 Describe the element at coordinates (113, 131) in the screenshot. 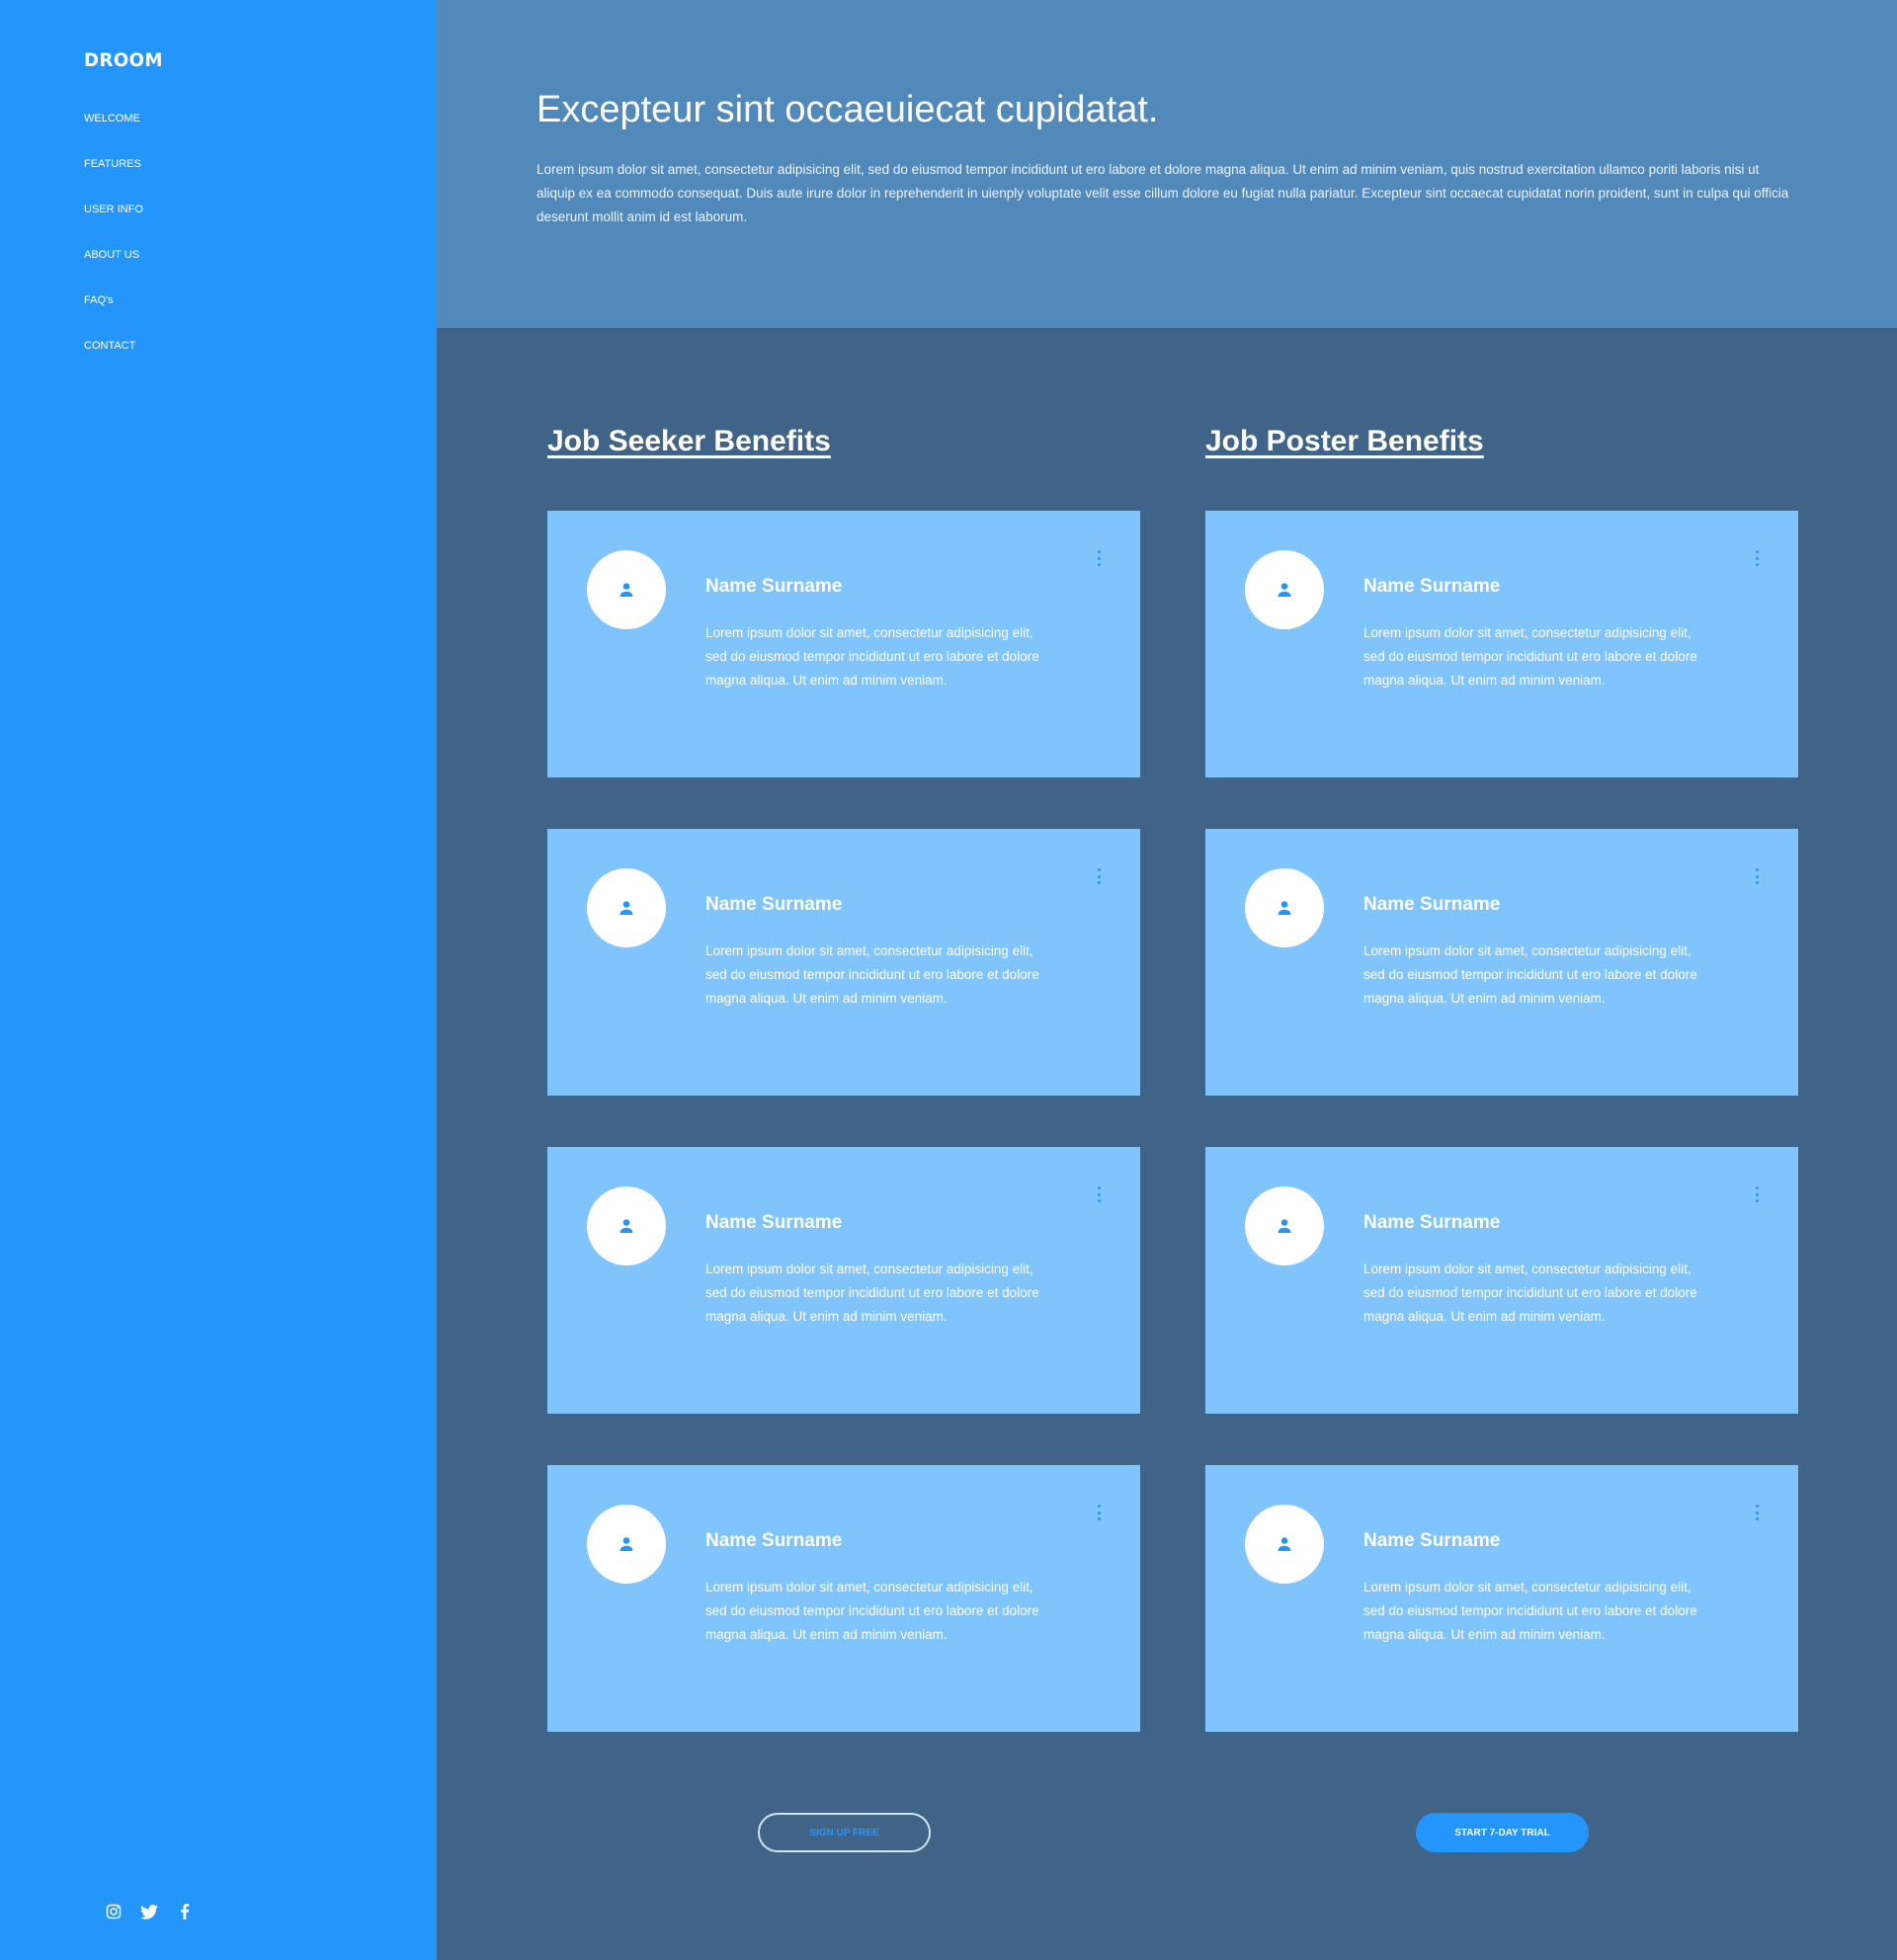

I see `nav-item-welcome: WELCOME` at that location.